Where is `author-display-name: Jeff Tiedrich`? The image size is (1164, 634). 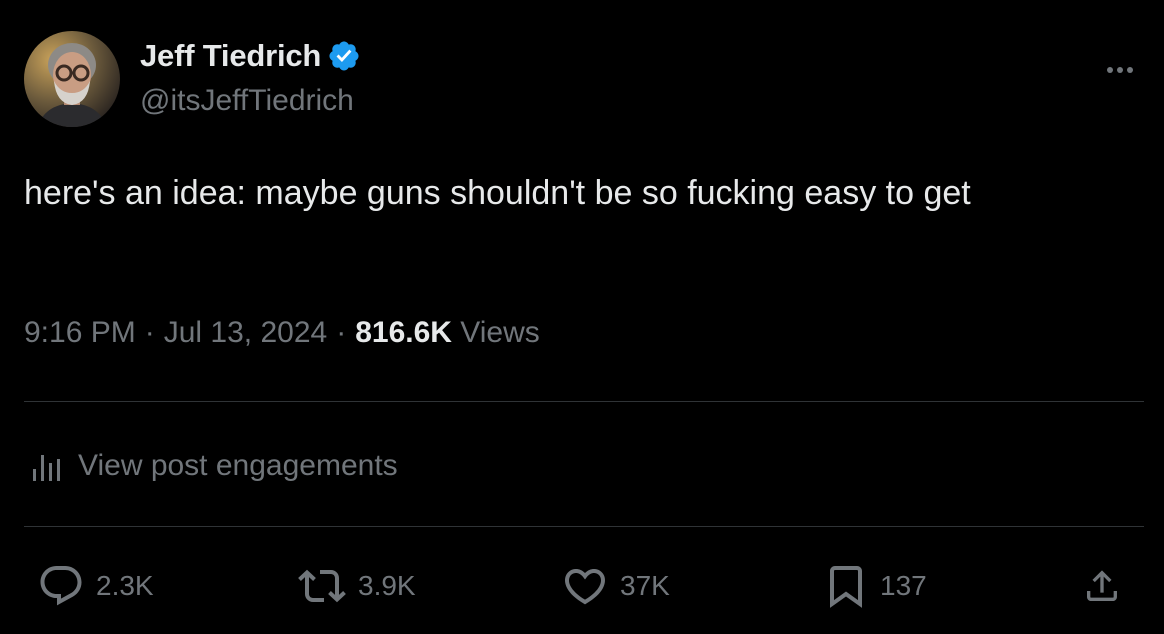
author-display-name: Jeff Tiedrich is located at coordinates (230, 56).